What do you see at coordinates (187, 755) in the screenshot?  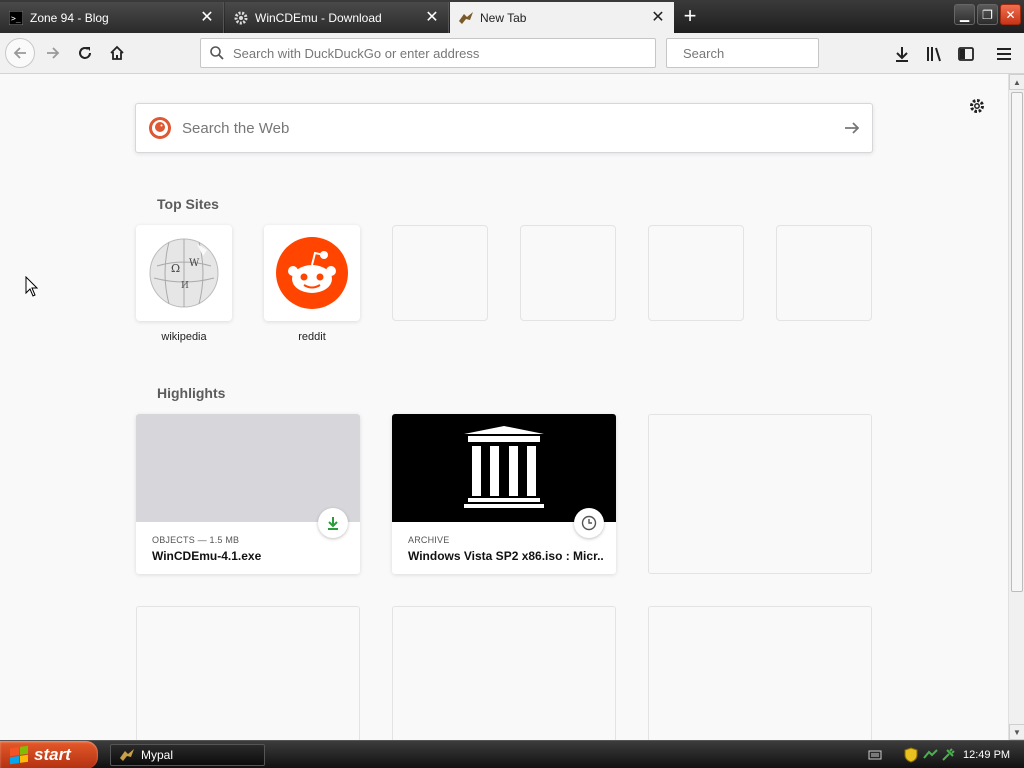 I see `taskbar-item-mypal: Mypal` at bounding box center [187, 755].